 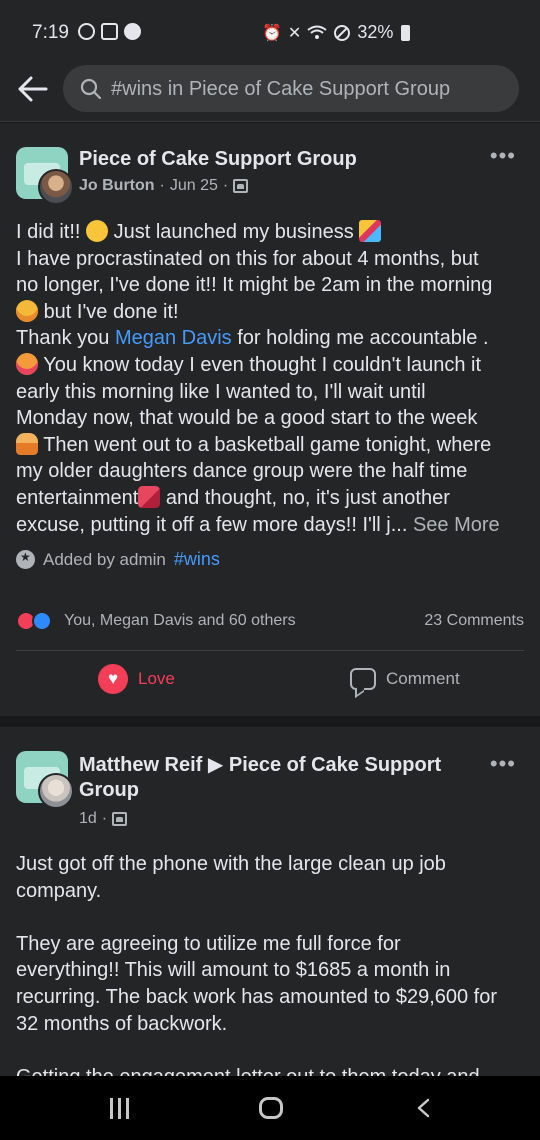 What do you see at coordinates (27, 363) in the screenshot?
I see `smiling-hearts-emoji-icon` at bounding box center [27, 363].